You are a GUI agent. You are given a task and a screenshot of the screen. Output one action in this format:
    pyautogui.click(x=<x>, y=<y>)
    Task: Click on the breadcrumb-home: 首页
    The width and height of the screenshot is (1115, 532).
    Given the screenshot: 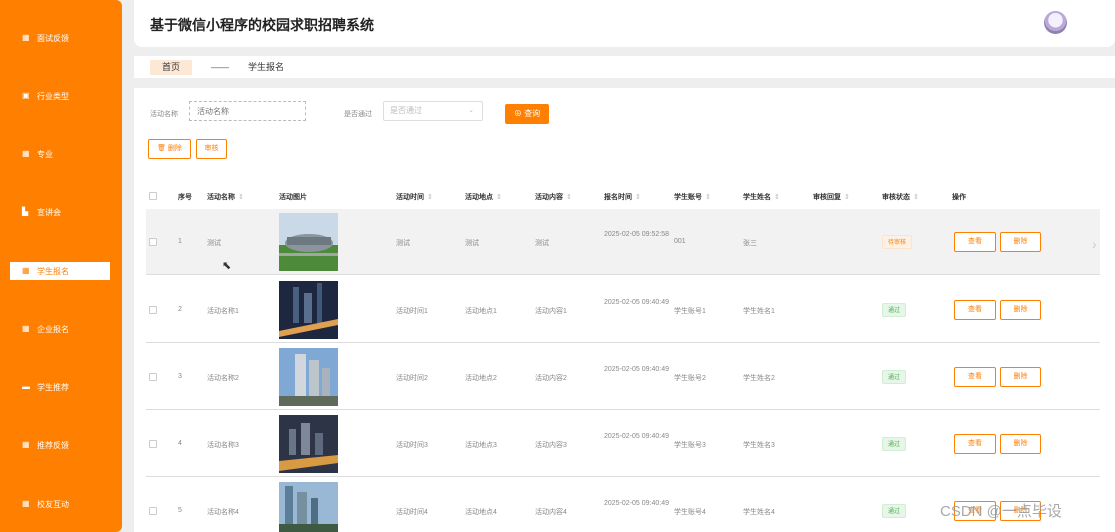 What is the action you would take?
    pyautogui.click(x=171, y=67)
    